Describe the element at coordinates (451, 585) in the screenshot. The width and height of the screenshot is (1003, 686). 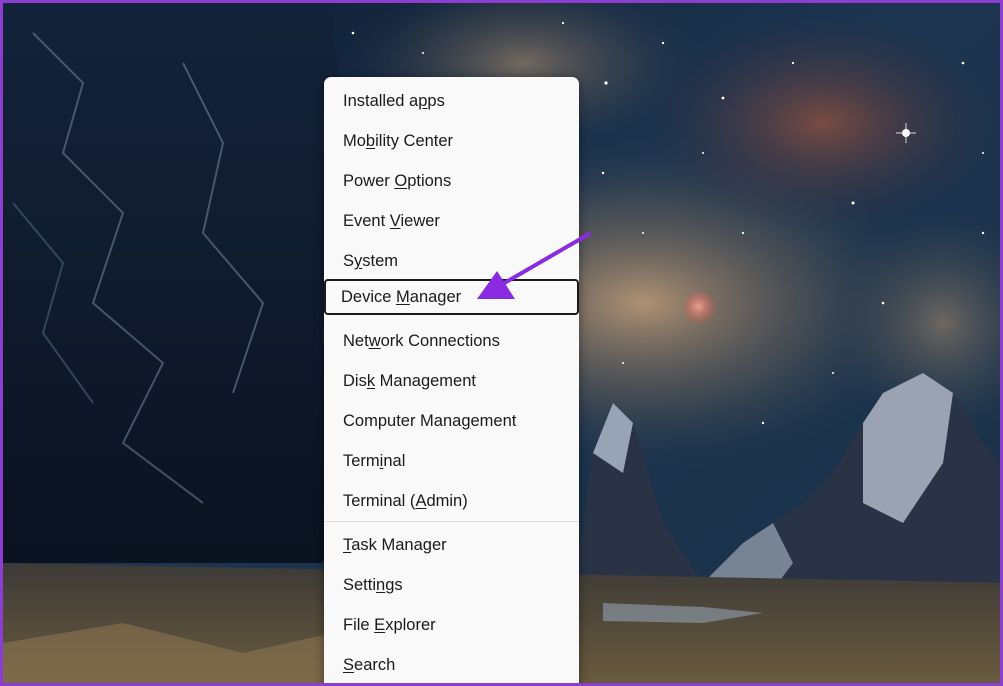
I see `menu-item-settings: Settings` at that location.